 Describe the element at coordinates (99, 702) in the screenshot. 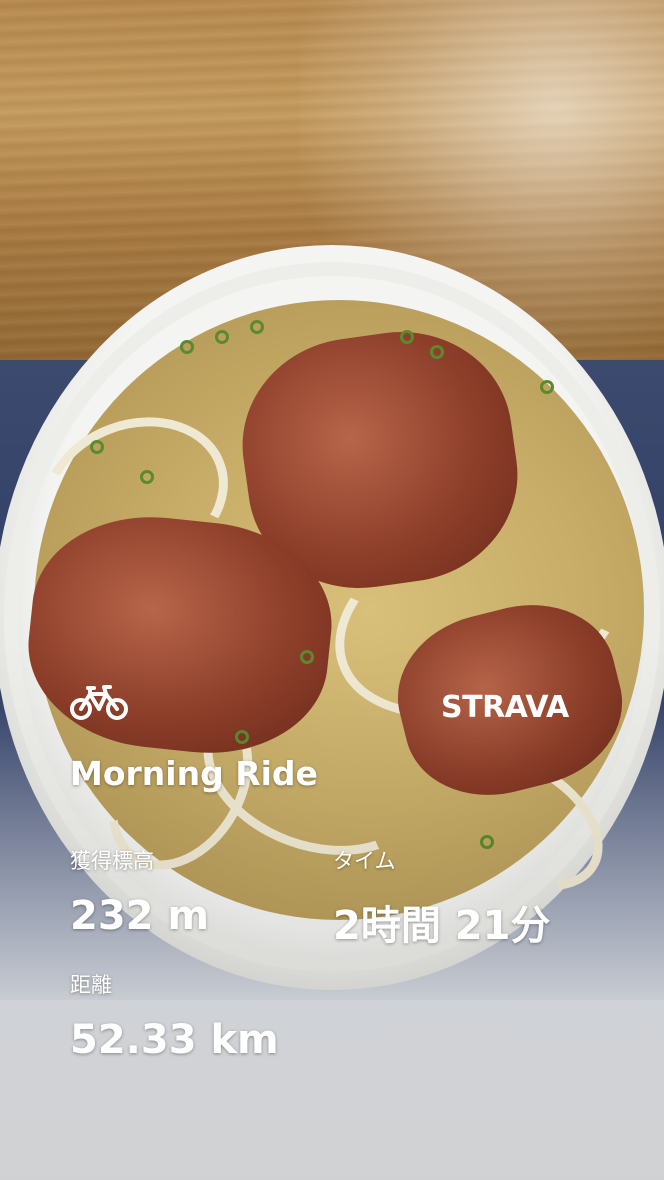

I see `bicycle-icon` at that location.